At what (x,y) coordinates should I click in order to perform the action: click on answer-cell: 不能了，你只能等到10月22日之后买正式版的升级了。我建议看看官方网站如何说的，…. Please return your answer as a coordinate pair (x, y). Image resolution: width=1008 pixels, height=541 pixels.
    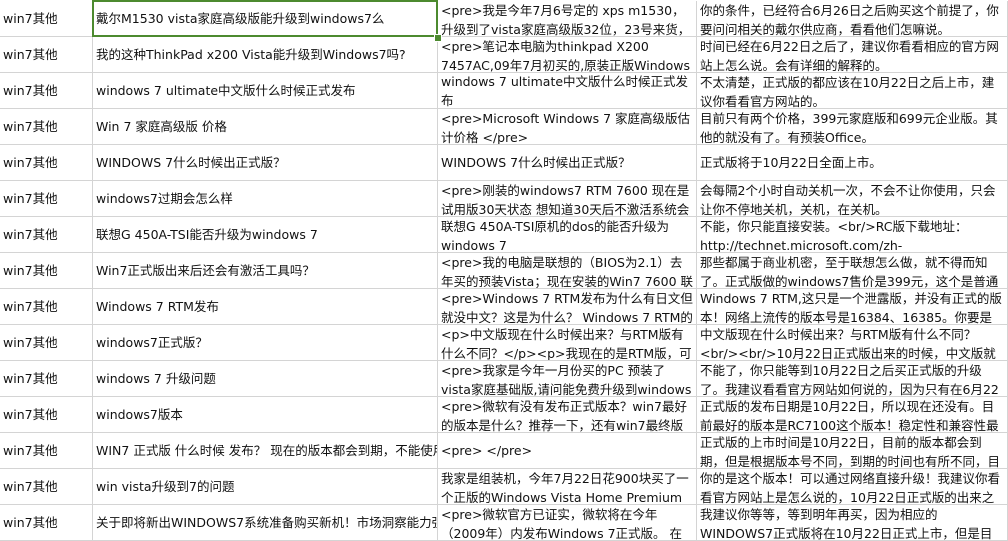
    Looking at the image, I should click on (852, 378).